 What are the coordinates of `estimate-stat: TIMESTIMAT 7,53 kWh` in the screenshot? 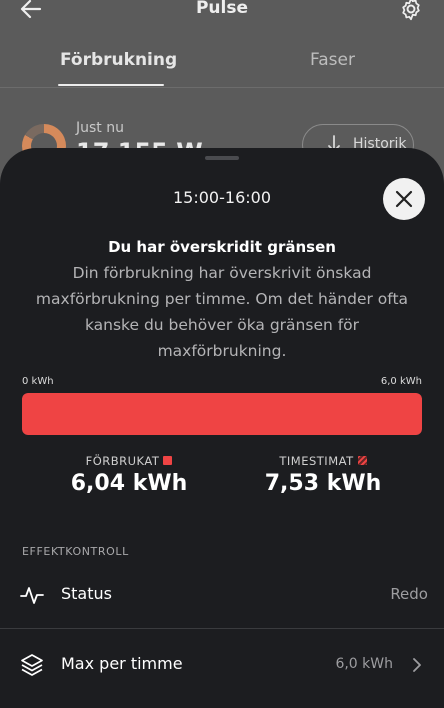 It's located at (323, 475).